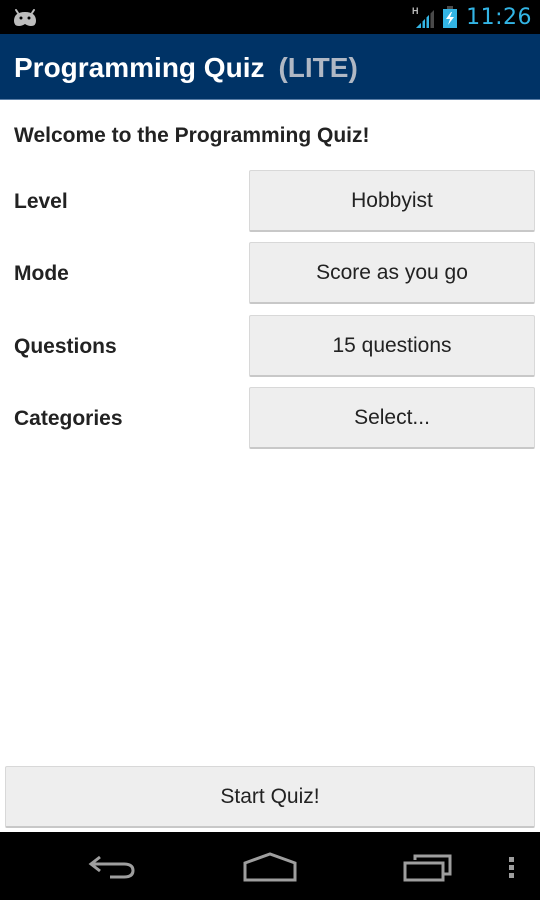 This screenshot has width=540, height=900. I want to click on battery-charging-icon, so click(450, 17).